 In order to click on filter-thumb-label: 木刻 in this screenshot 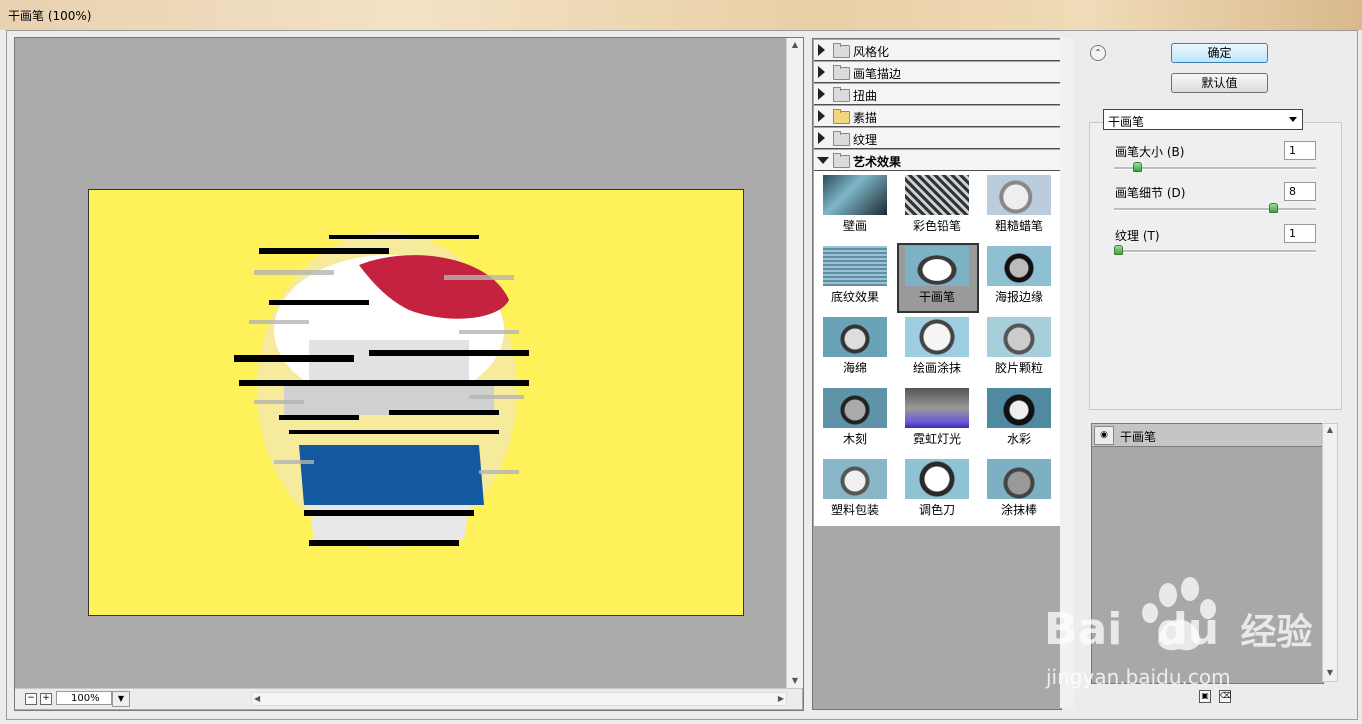, I will do `click(854, 439)`.